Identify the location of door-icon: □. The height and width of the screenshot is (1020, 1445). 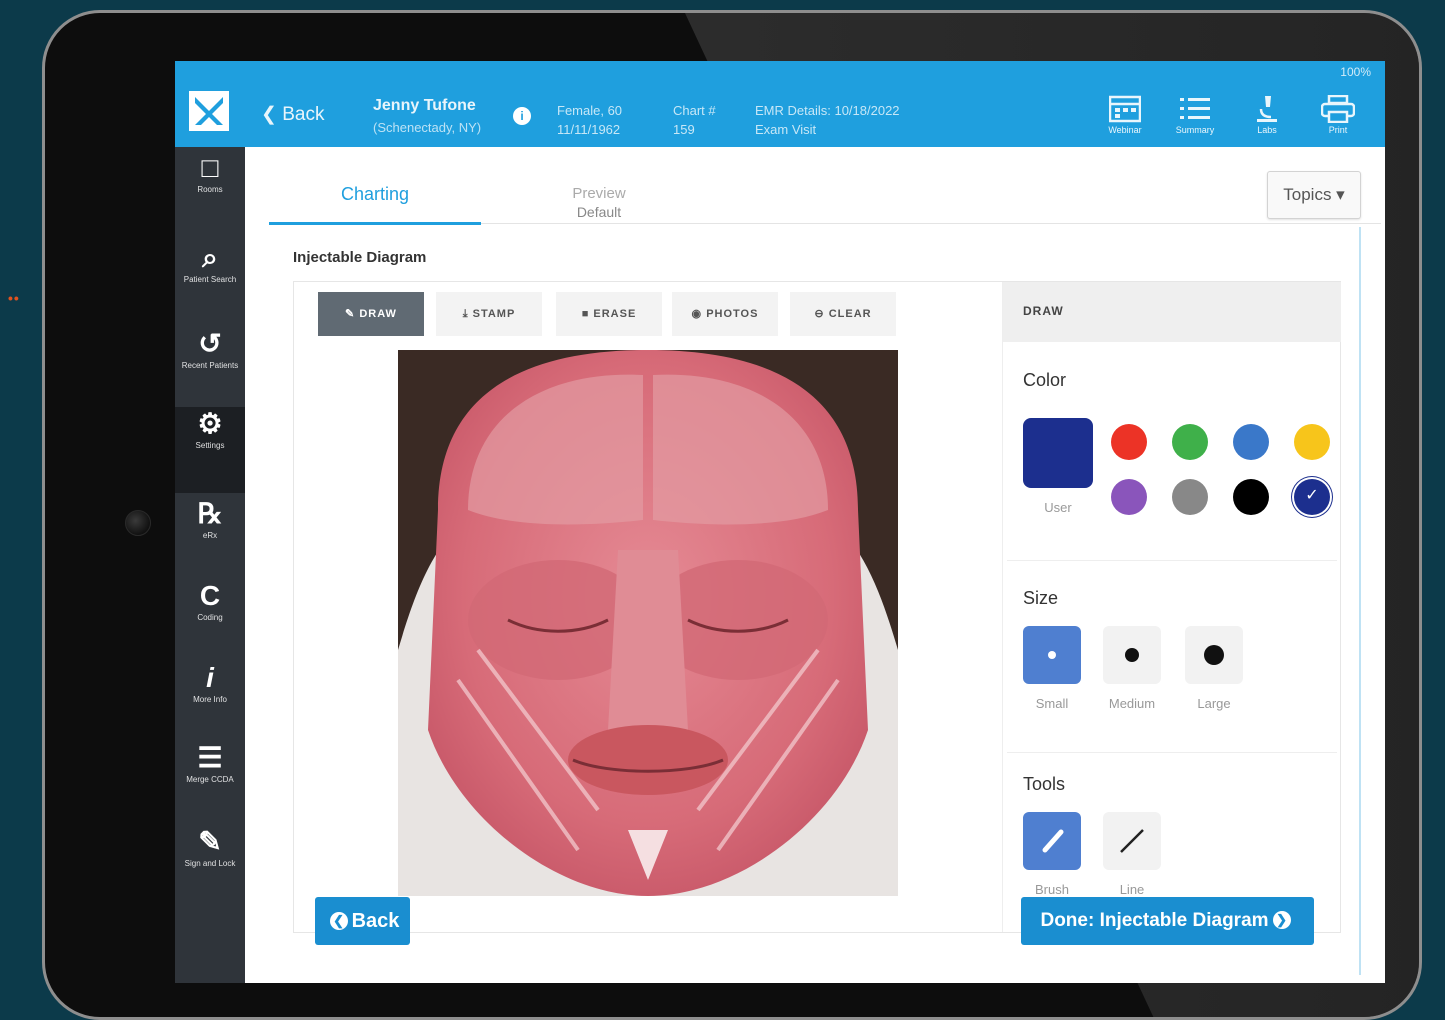
(210, 167).